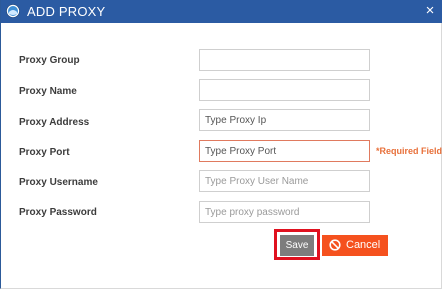 The width and height of the screenshot is (442, 289). Describe the element at coordinates (430, 11) in the screenshot. I see `close-icon: ×` at that location.